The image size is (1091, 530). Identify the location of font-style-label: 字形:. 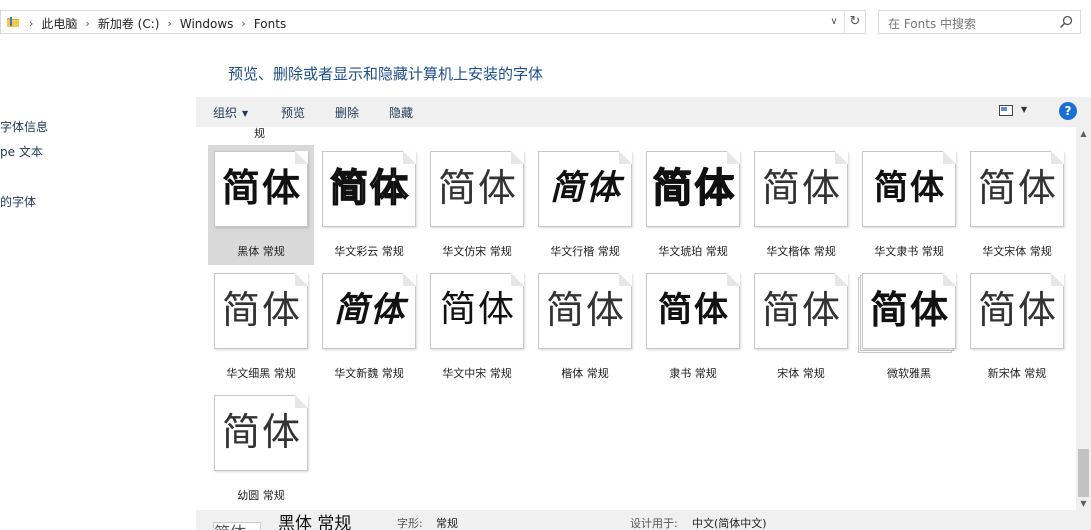
(410, 523).